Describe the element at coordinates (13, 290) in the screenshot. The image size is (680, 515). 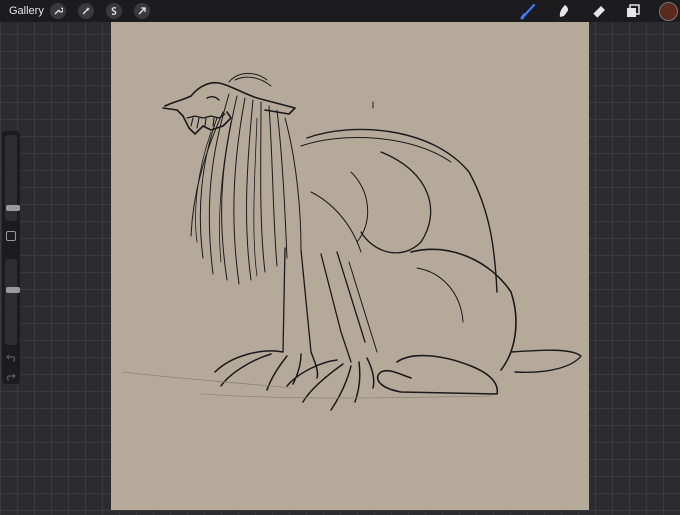
I see `opacity-thumb` at that location.